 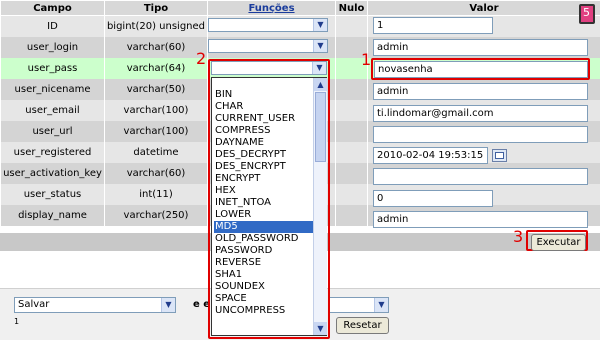 I want to click on value-input: ti.lindomar@gmail.com, so click(x=480, y=113).